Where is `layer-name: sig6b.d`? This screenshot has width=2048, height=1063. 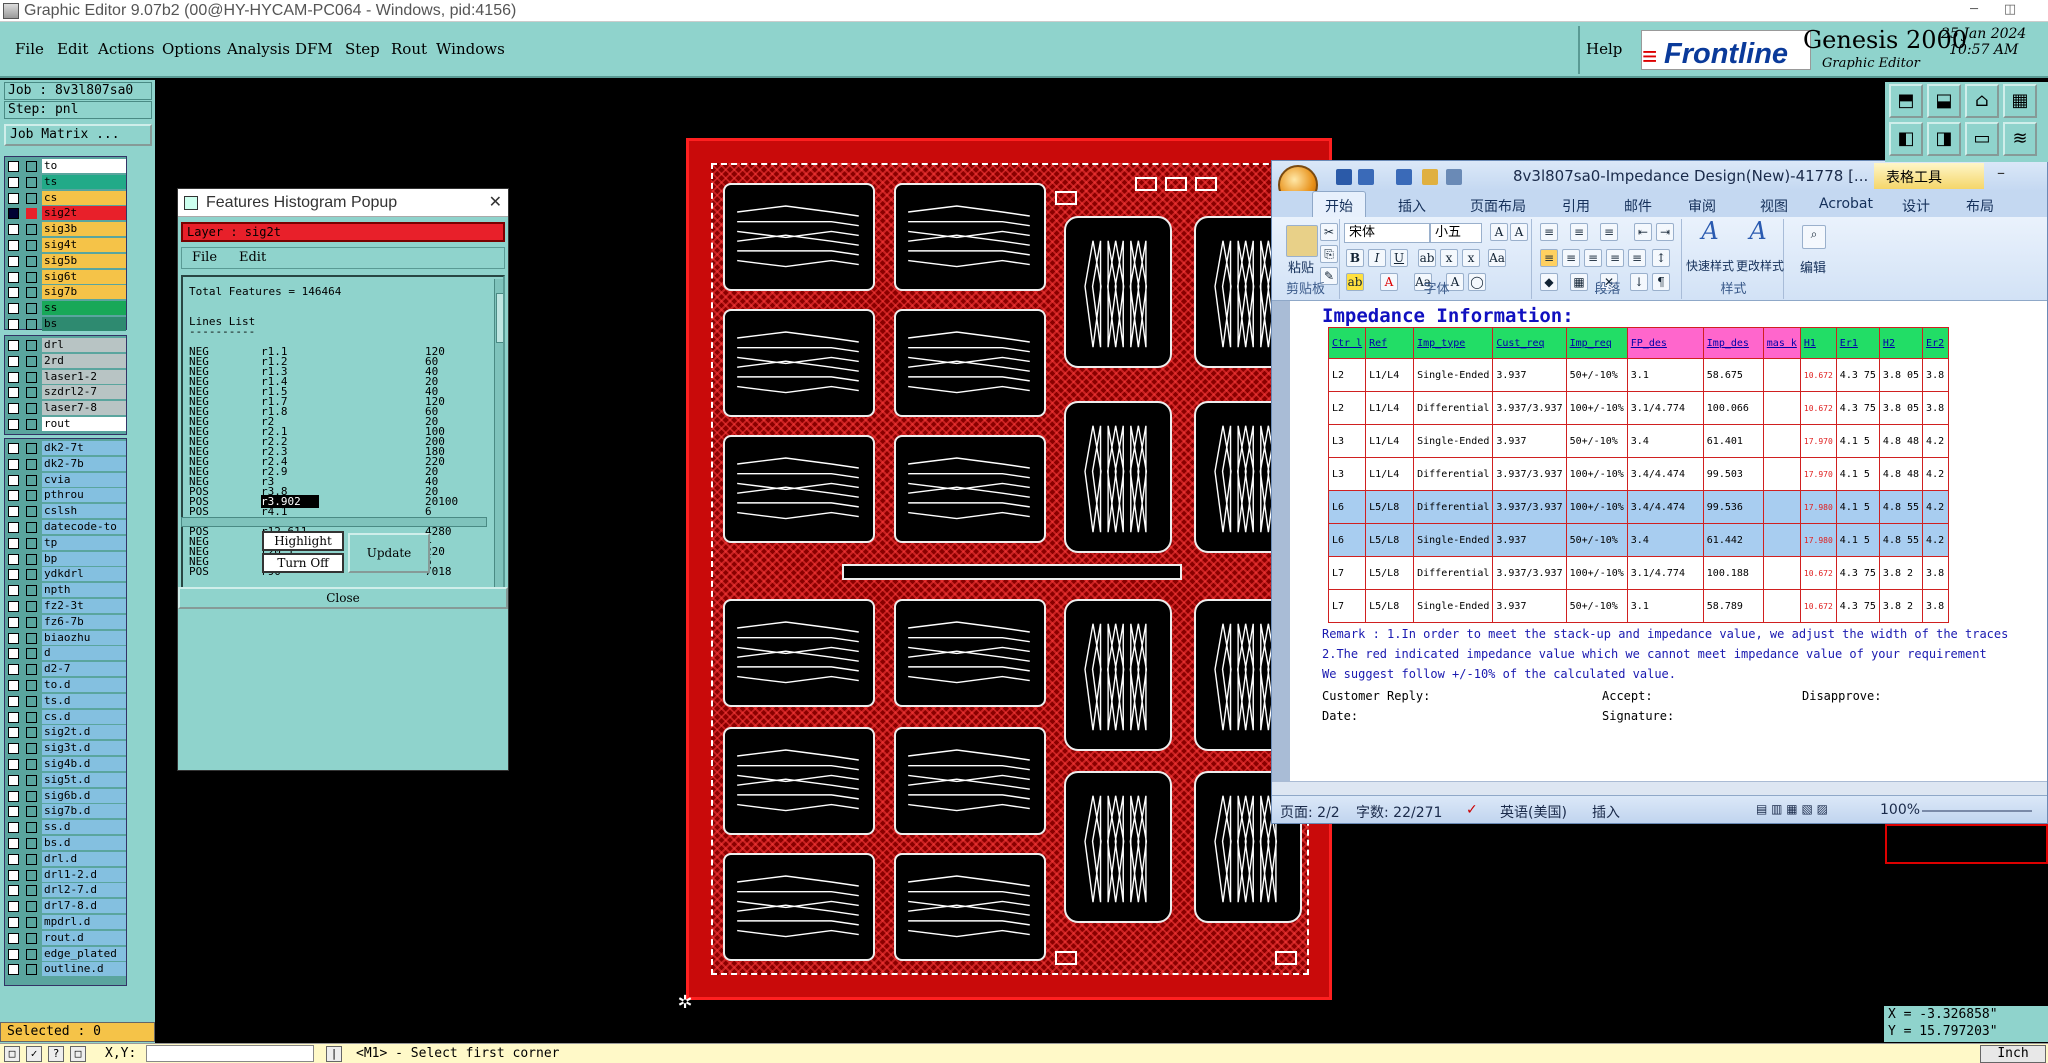
layer-name: sig6b.d is located at coordinates (84, 795).